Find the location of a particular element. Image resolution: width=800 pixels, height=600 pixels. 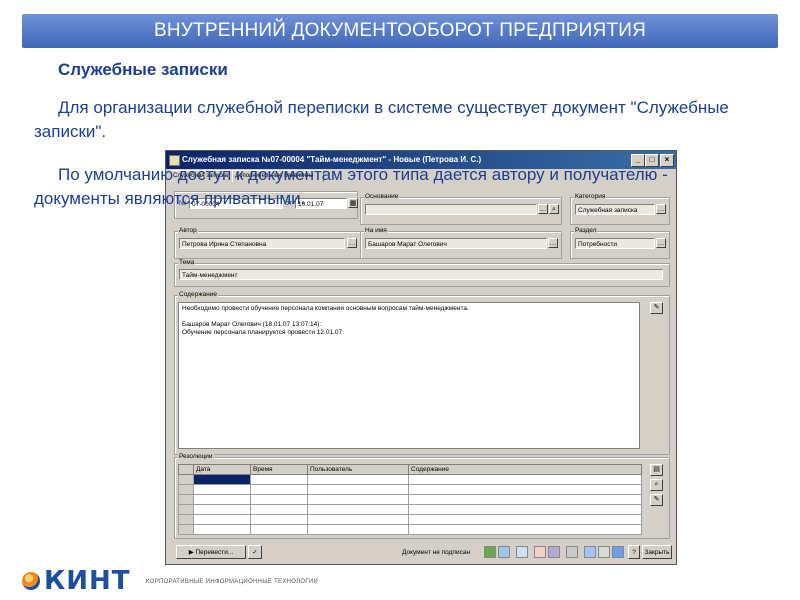

structure-icon is located at coordinates (540, 552).